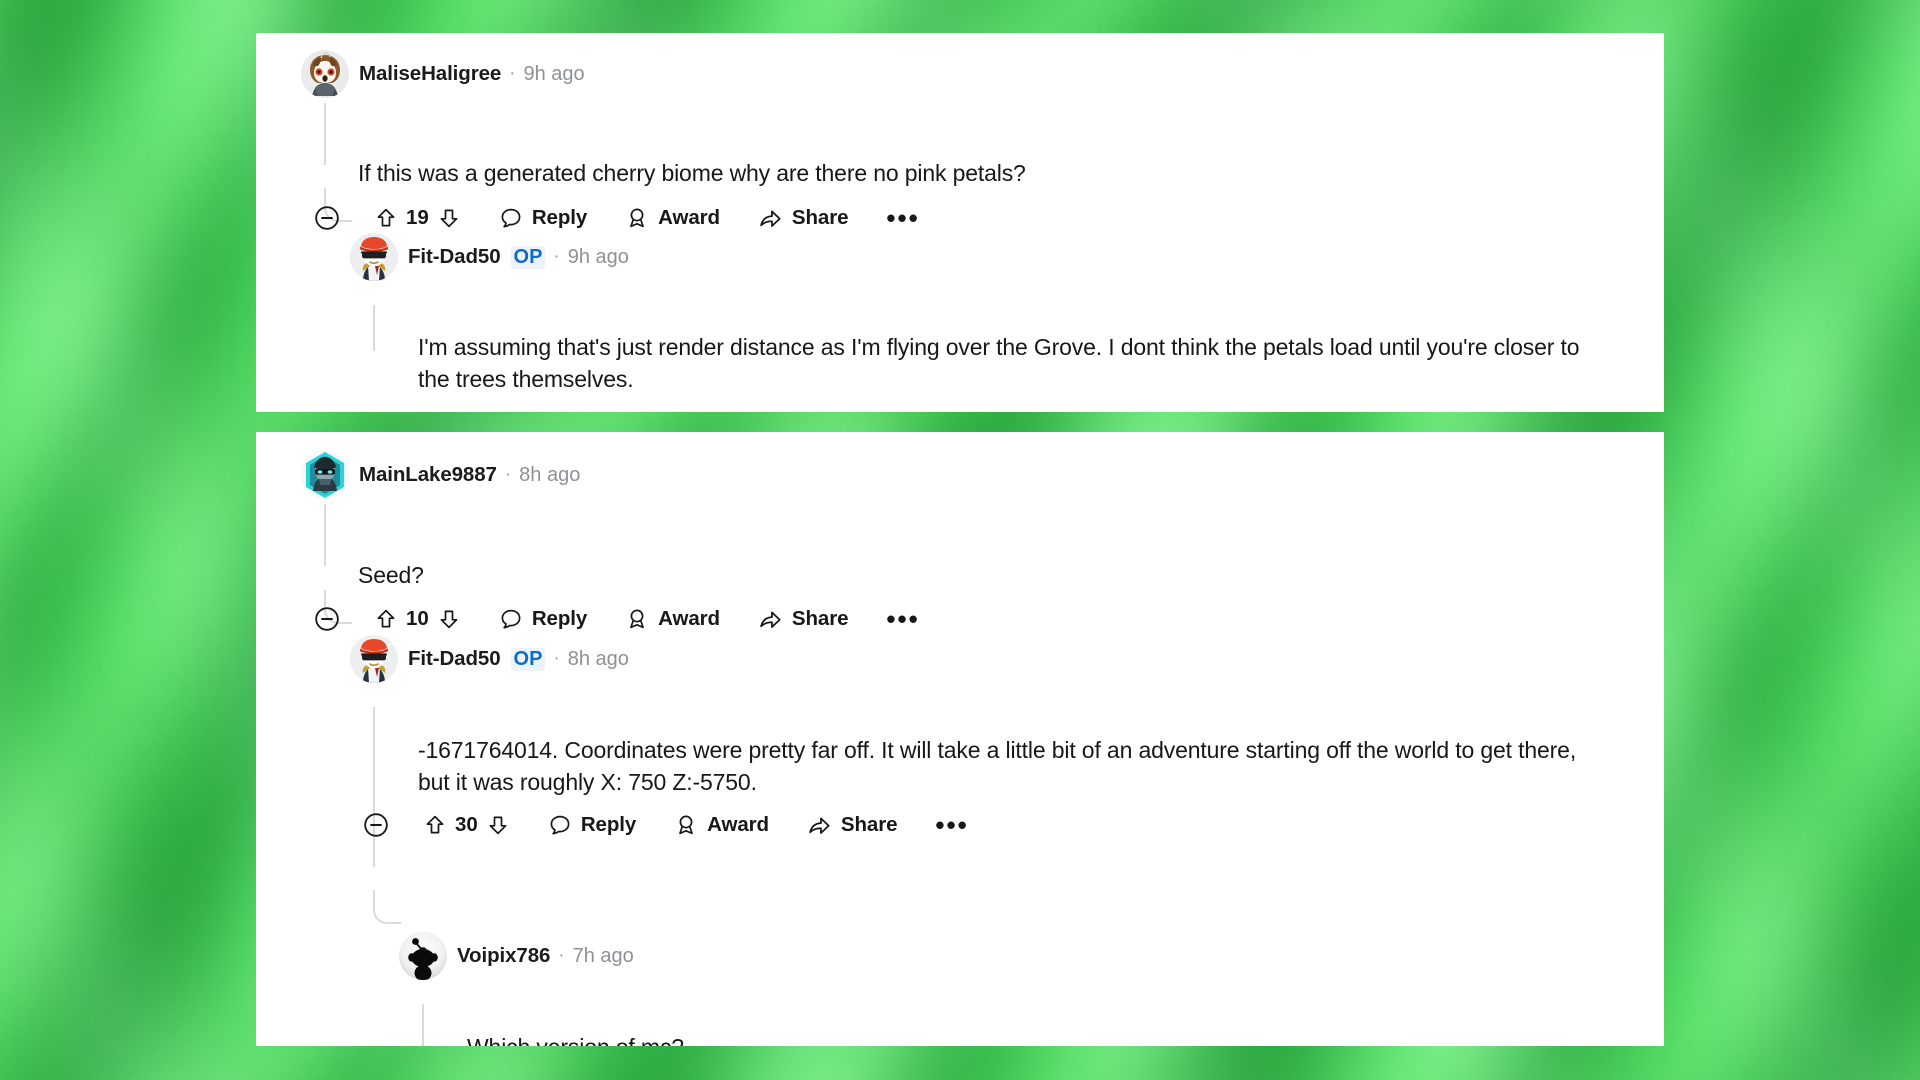 This screenshot has height=1080, width=1920. I want to click on comment-action-bar: 30 Reply Award Share •••, so click(666, 825).